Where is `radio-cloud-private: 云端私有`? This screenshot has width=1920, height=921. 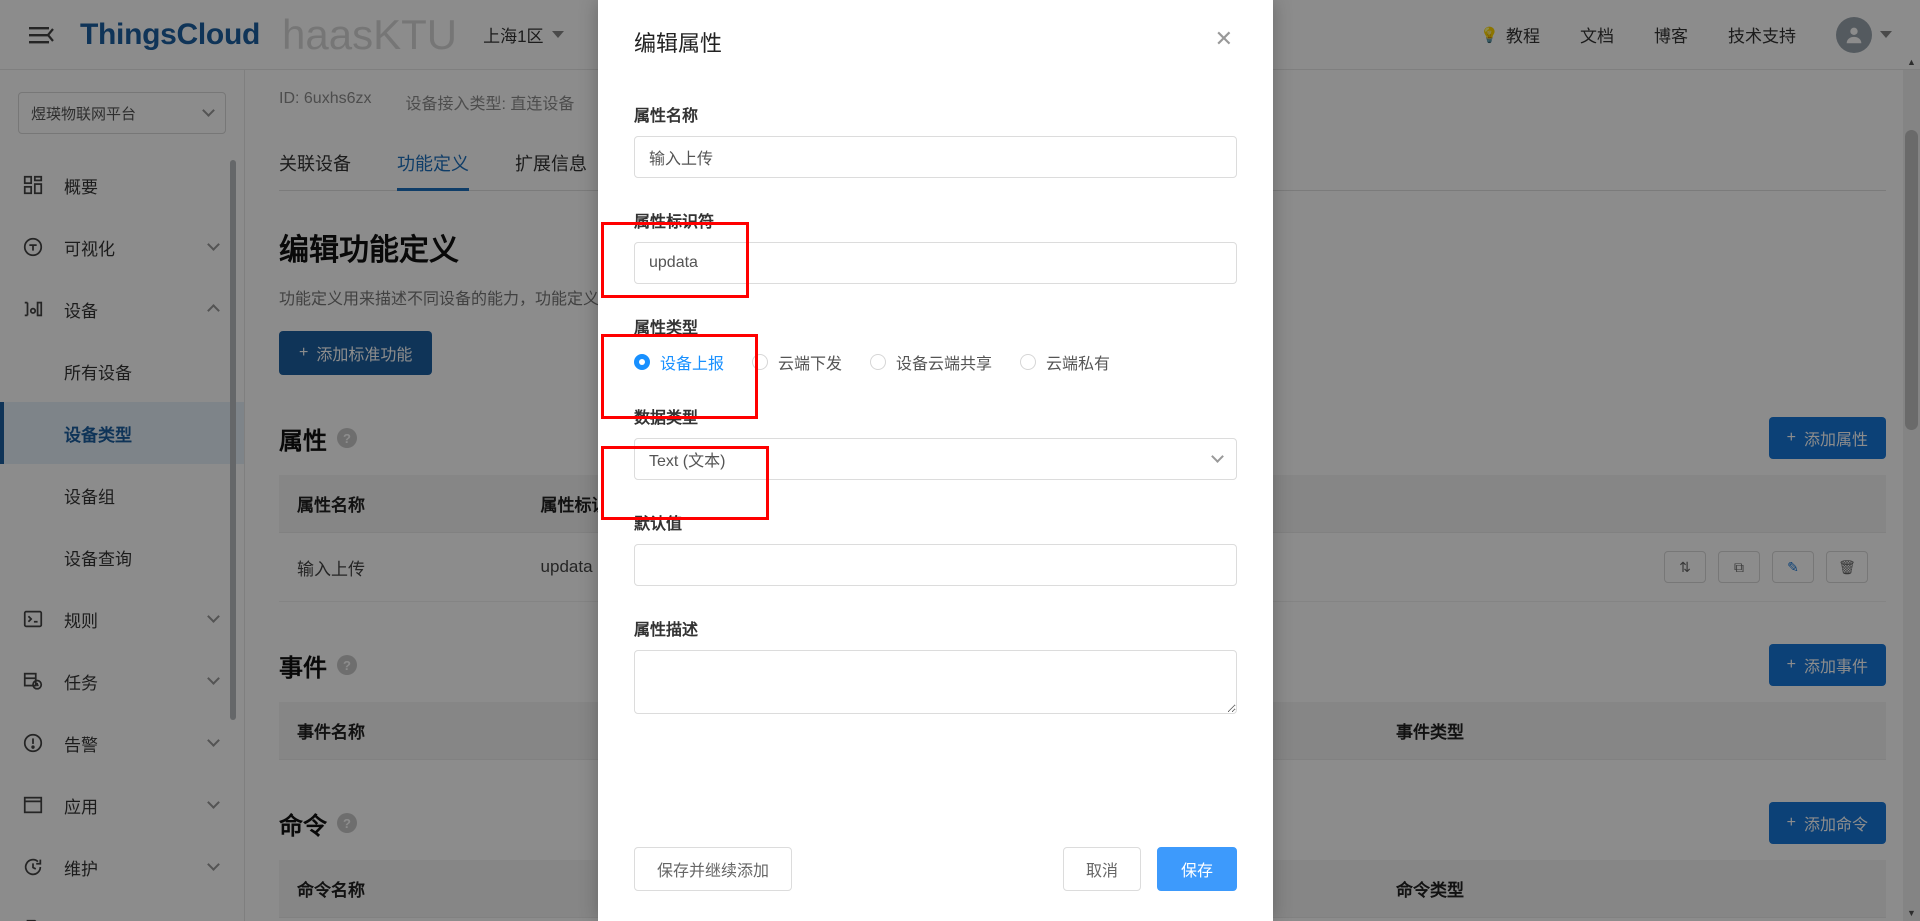
radio-cloud-private: 云端私有 is located at coordinates (1065, 362).